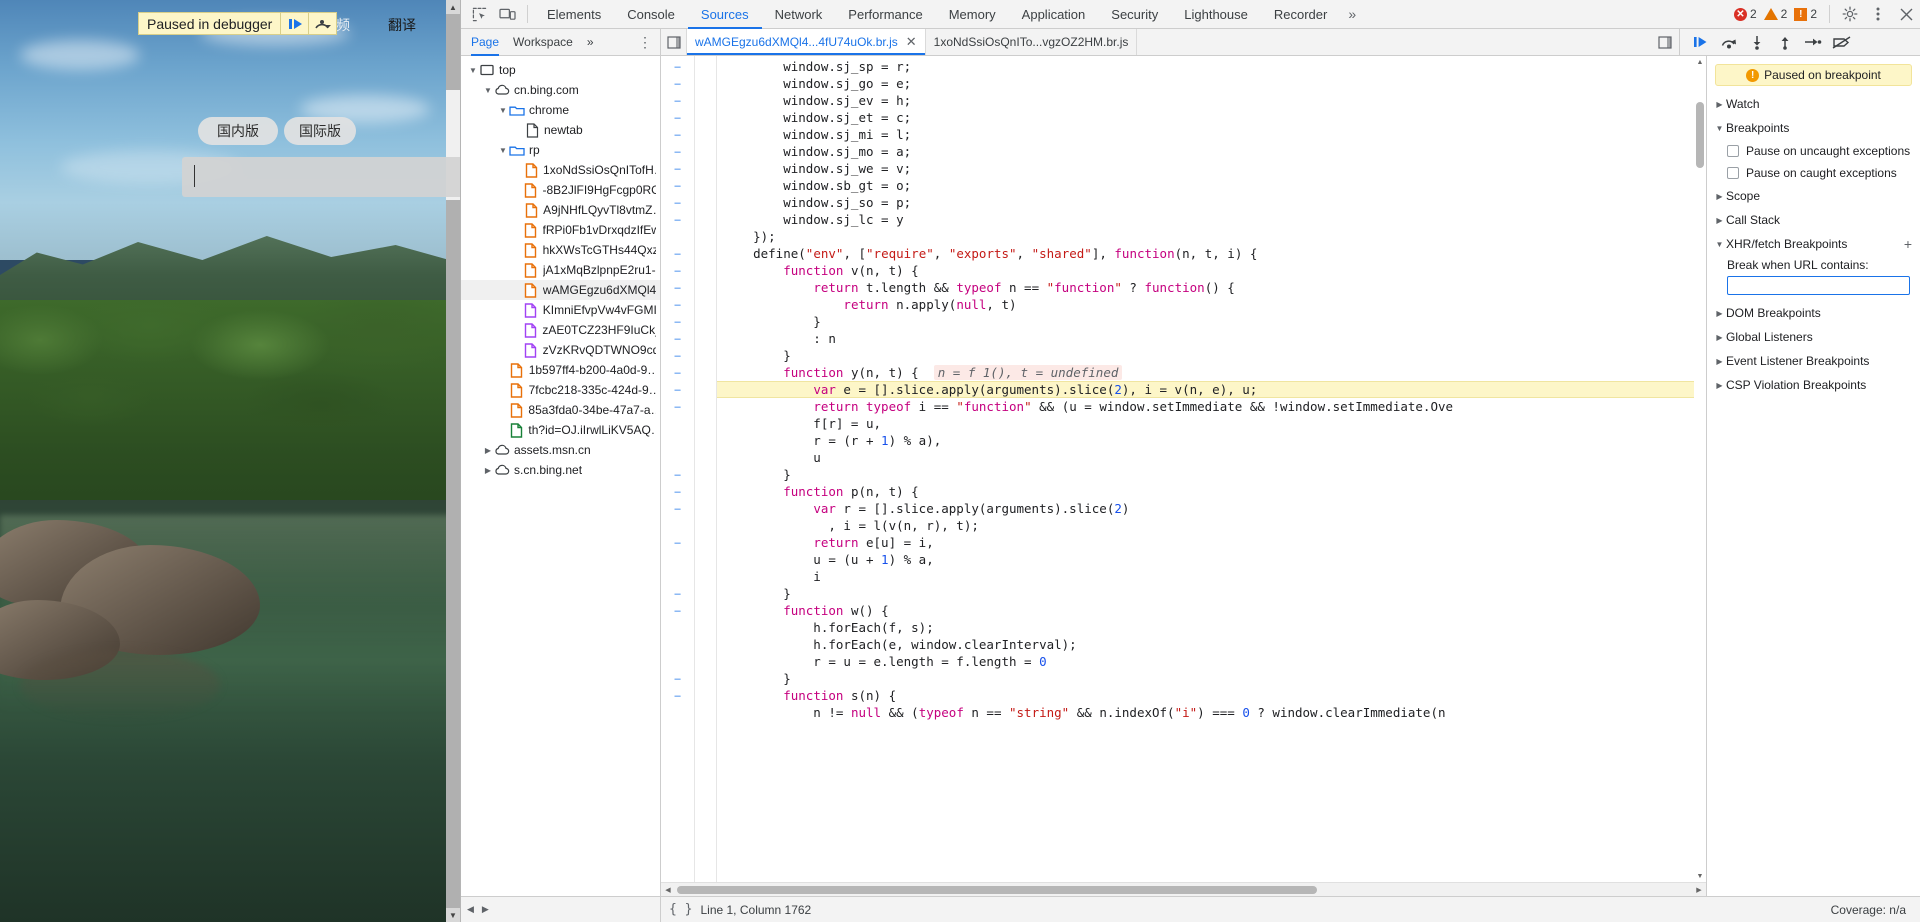 The image size is (1920, 922). Describe the element at coordinates (1211, 627) in the screenshot. I see `code-line: h.forEach(f, s);` at that location.